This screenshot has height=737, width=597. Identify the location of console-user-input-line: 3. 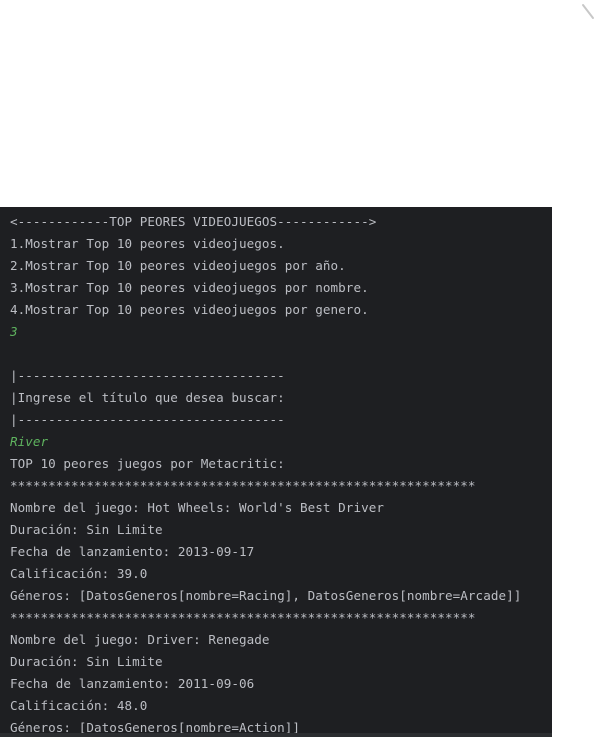
(14, 331).